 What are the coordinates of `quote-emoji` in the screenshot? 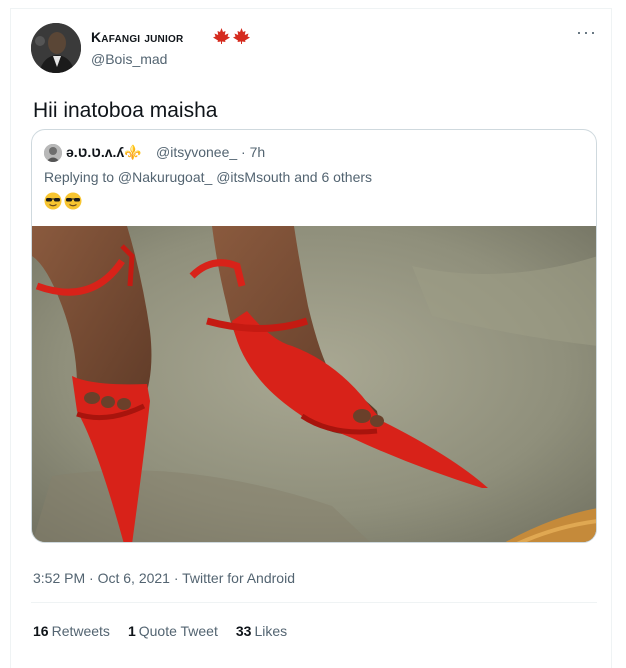 It's located at (63, 201).